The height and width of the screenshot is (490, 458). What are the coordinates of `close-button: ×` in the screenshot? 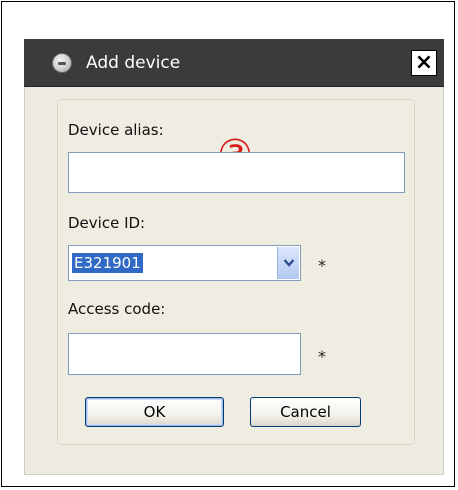 It's located at (424, 63).